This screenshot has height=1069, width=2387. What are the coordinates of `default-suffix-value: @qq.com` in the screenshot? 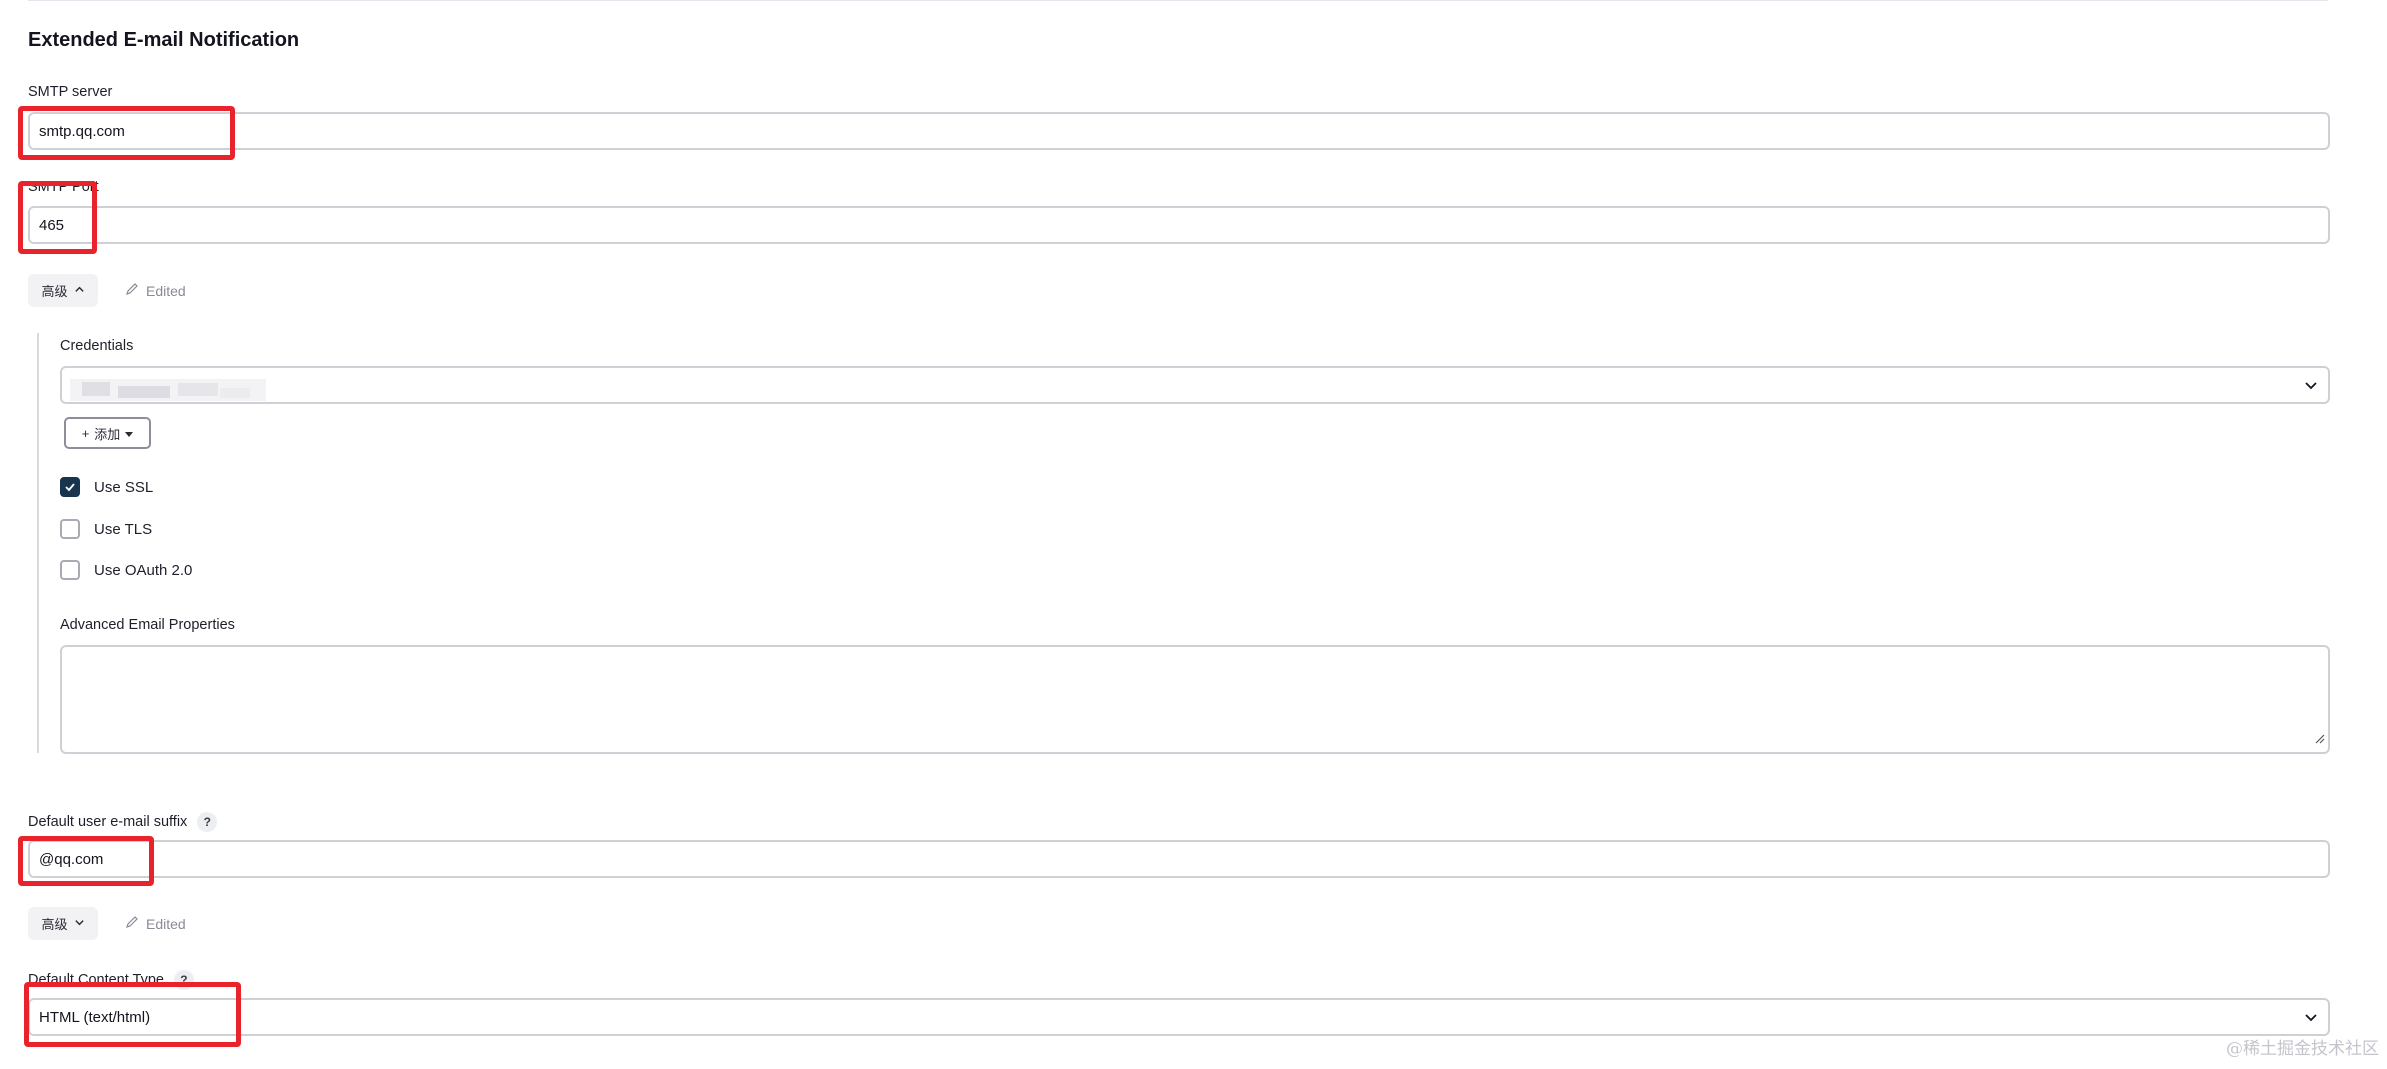 It's located at (71, 859).